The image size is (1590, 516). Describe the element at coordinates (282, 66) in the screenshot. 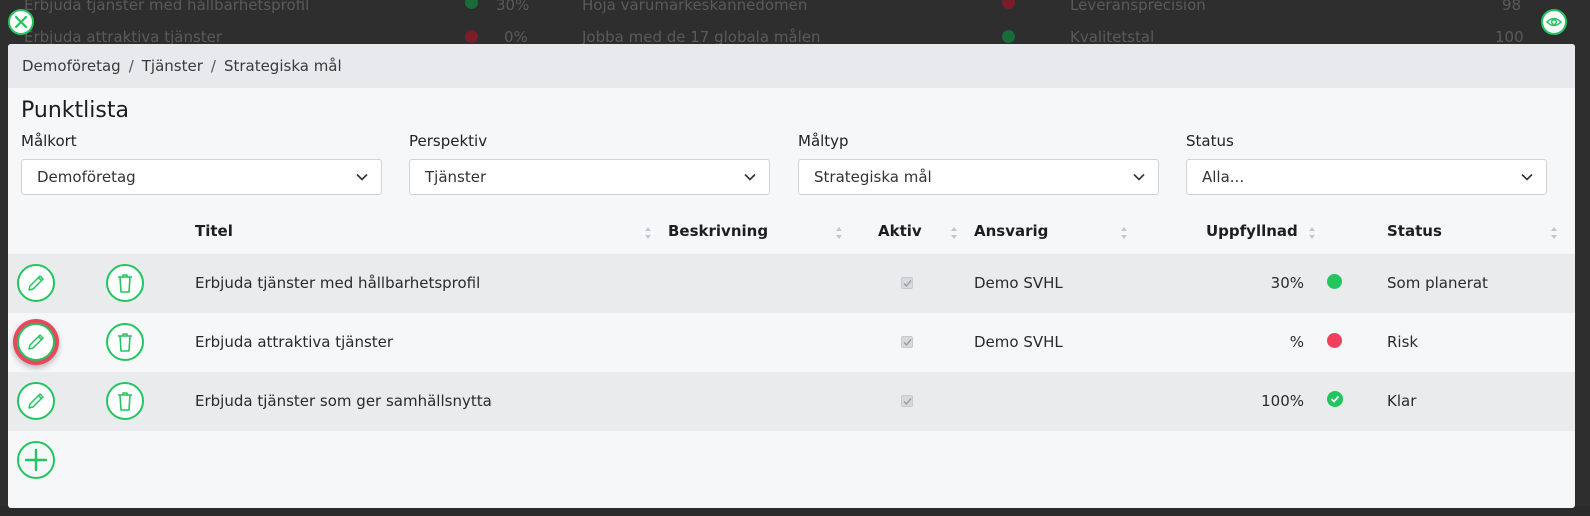

I see `breadcrumb-item-strategiska-mal: Strategiska mål` at that location.